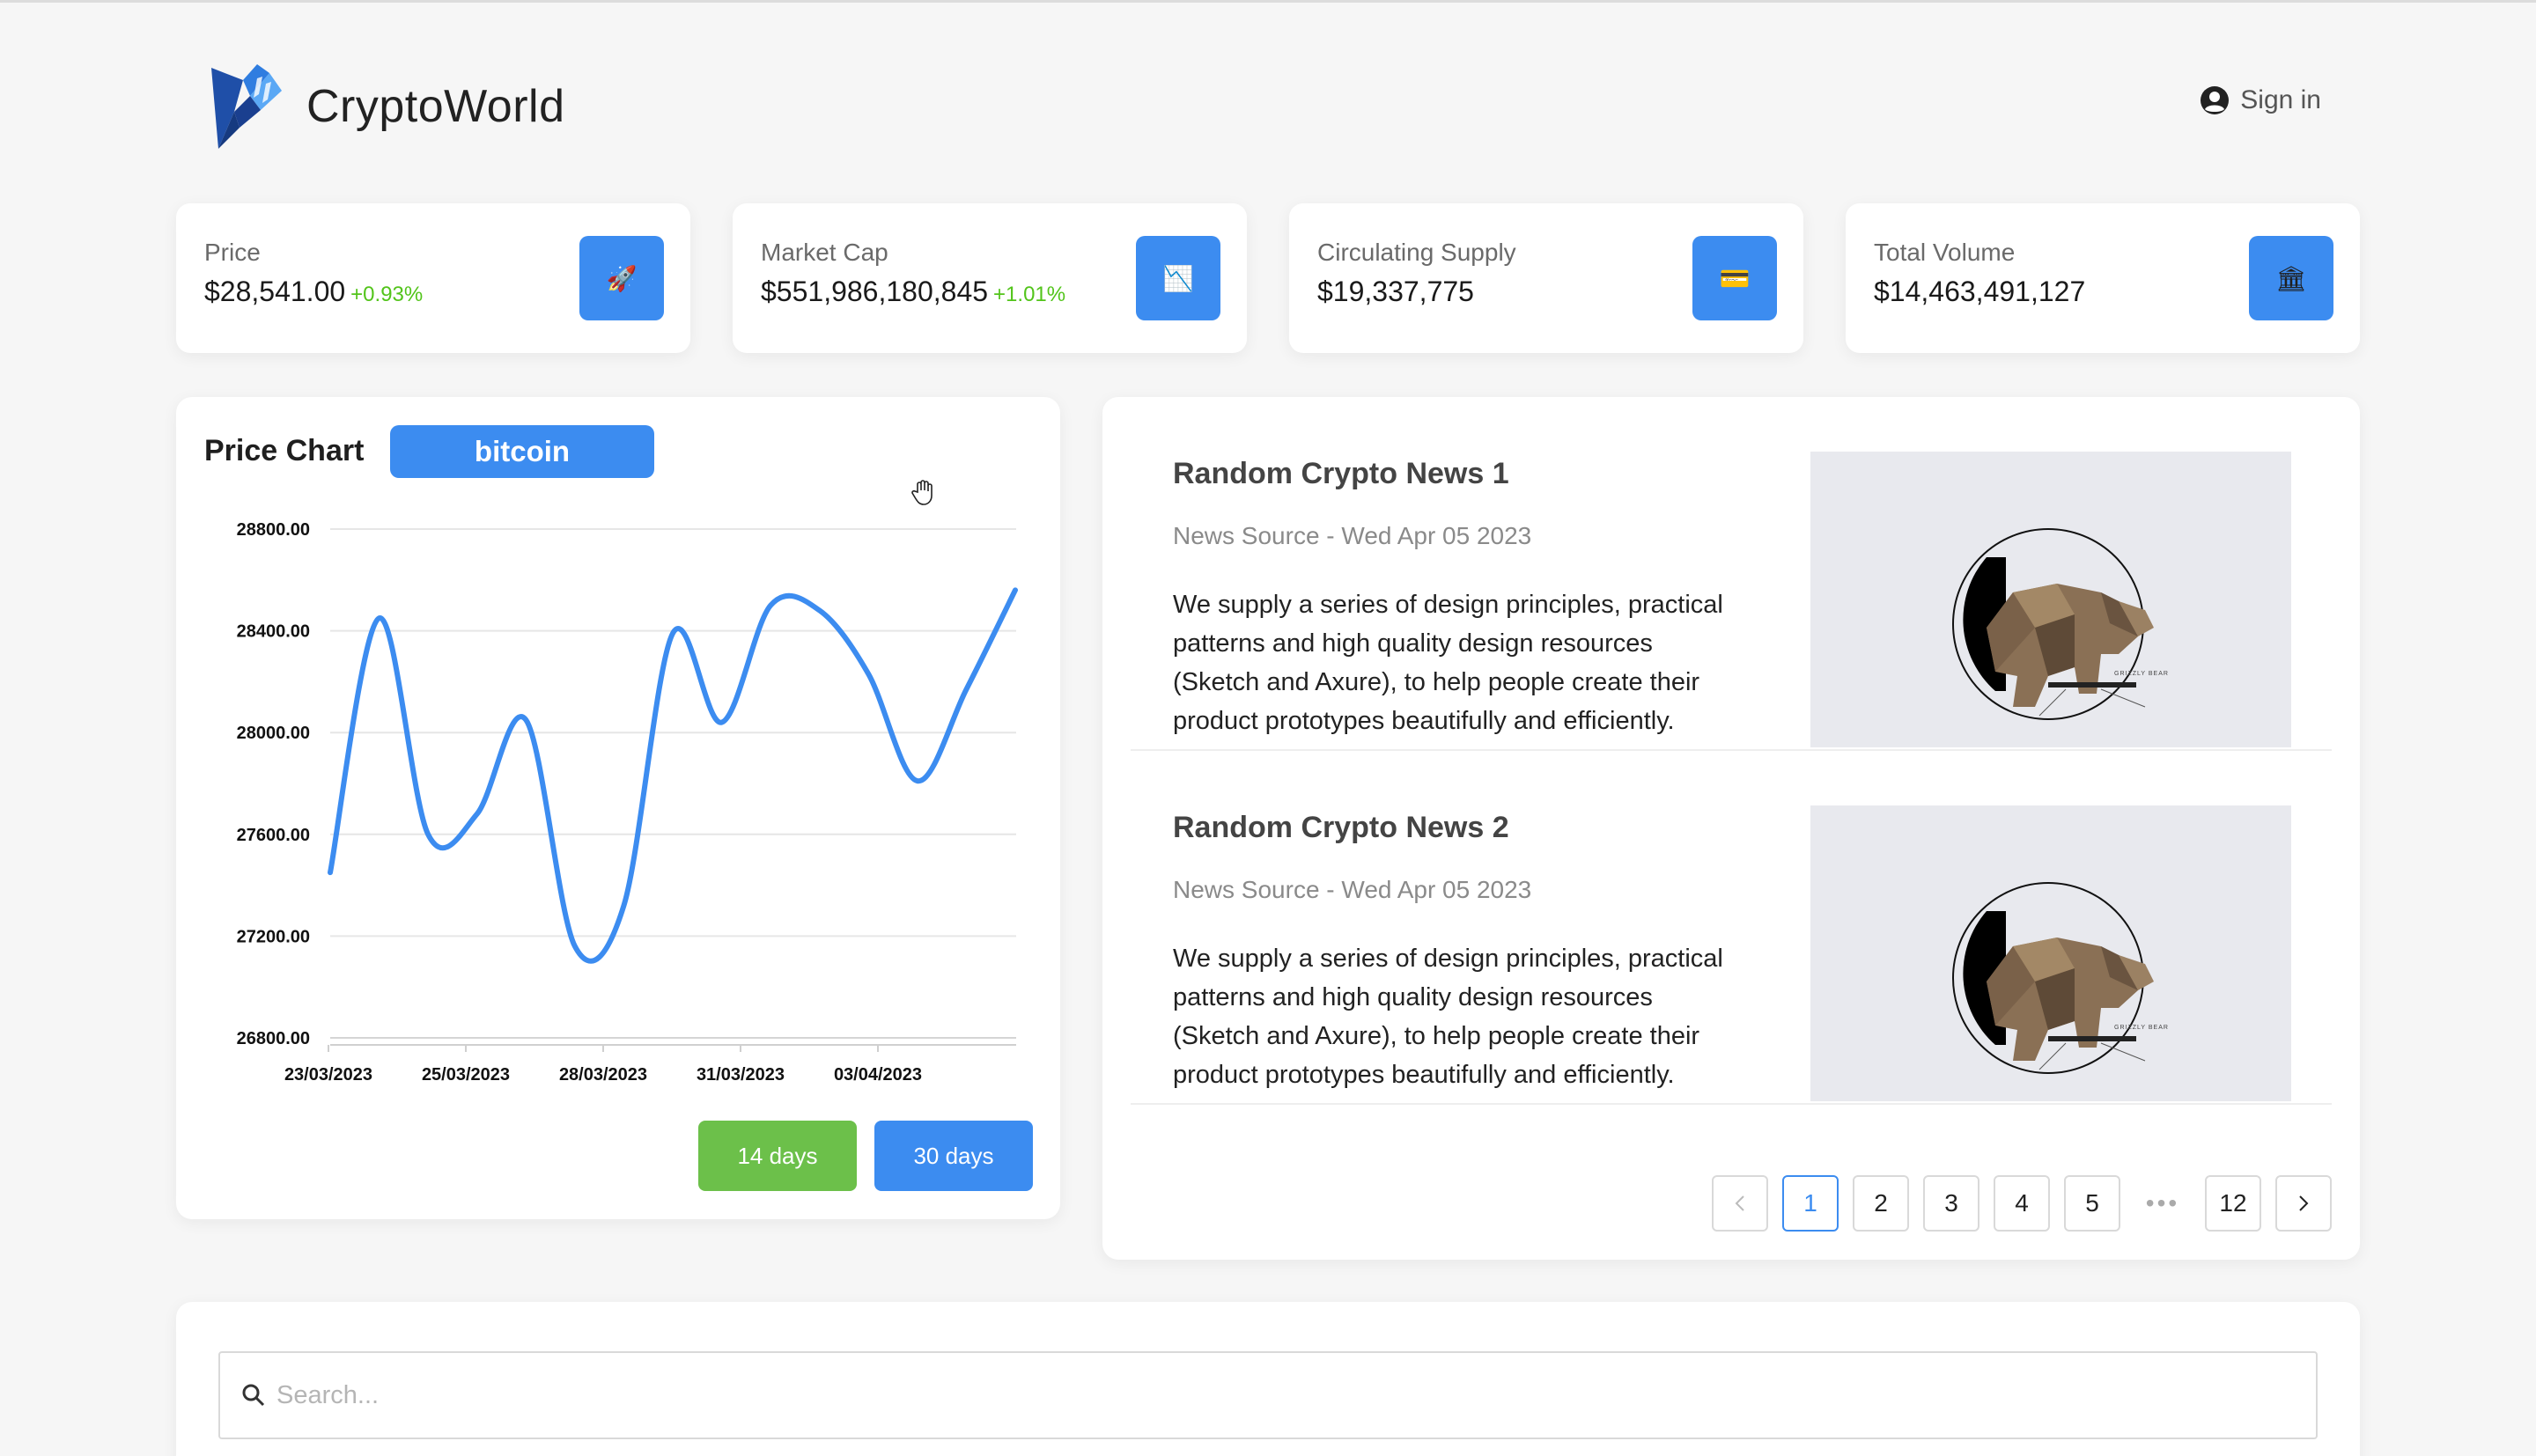 Image resolution: width=2536 pixels, height=1456 pixels. I want to click on search-icon, so click(253, 1395).